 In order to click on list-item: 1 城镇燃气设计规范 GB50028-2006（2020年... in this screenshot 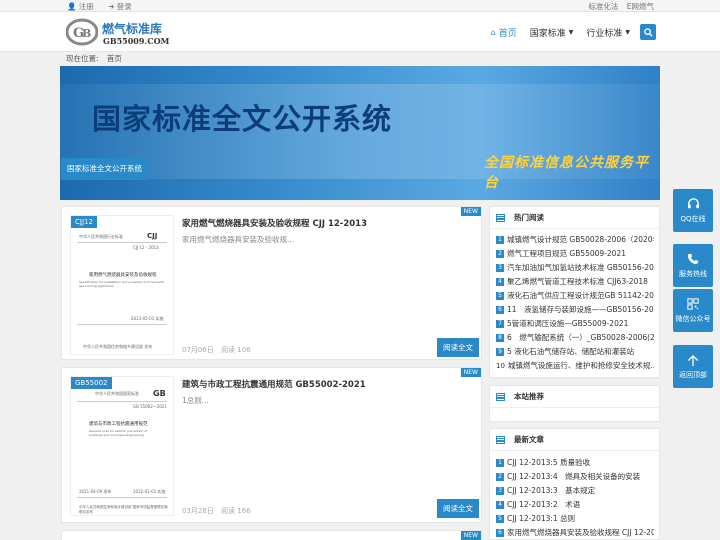, I will do `click(575, 240)`.